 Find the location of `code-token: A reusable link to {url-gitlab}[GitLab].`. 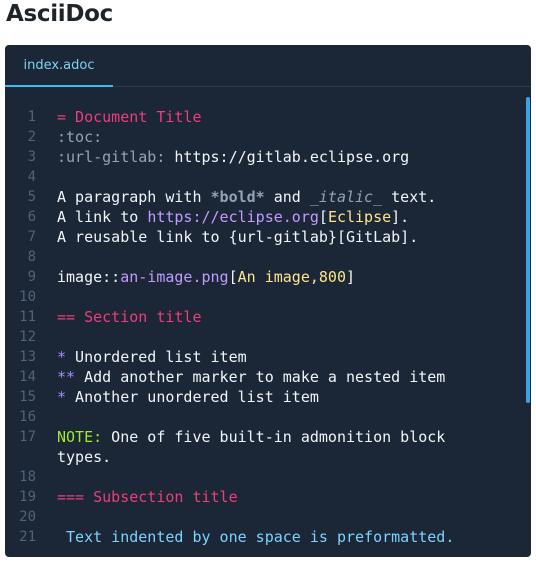

code-token: A reusable link to {url-gitlab}[GitLab]. is located at coordinates (238, 237).